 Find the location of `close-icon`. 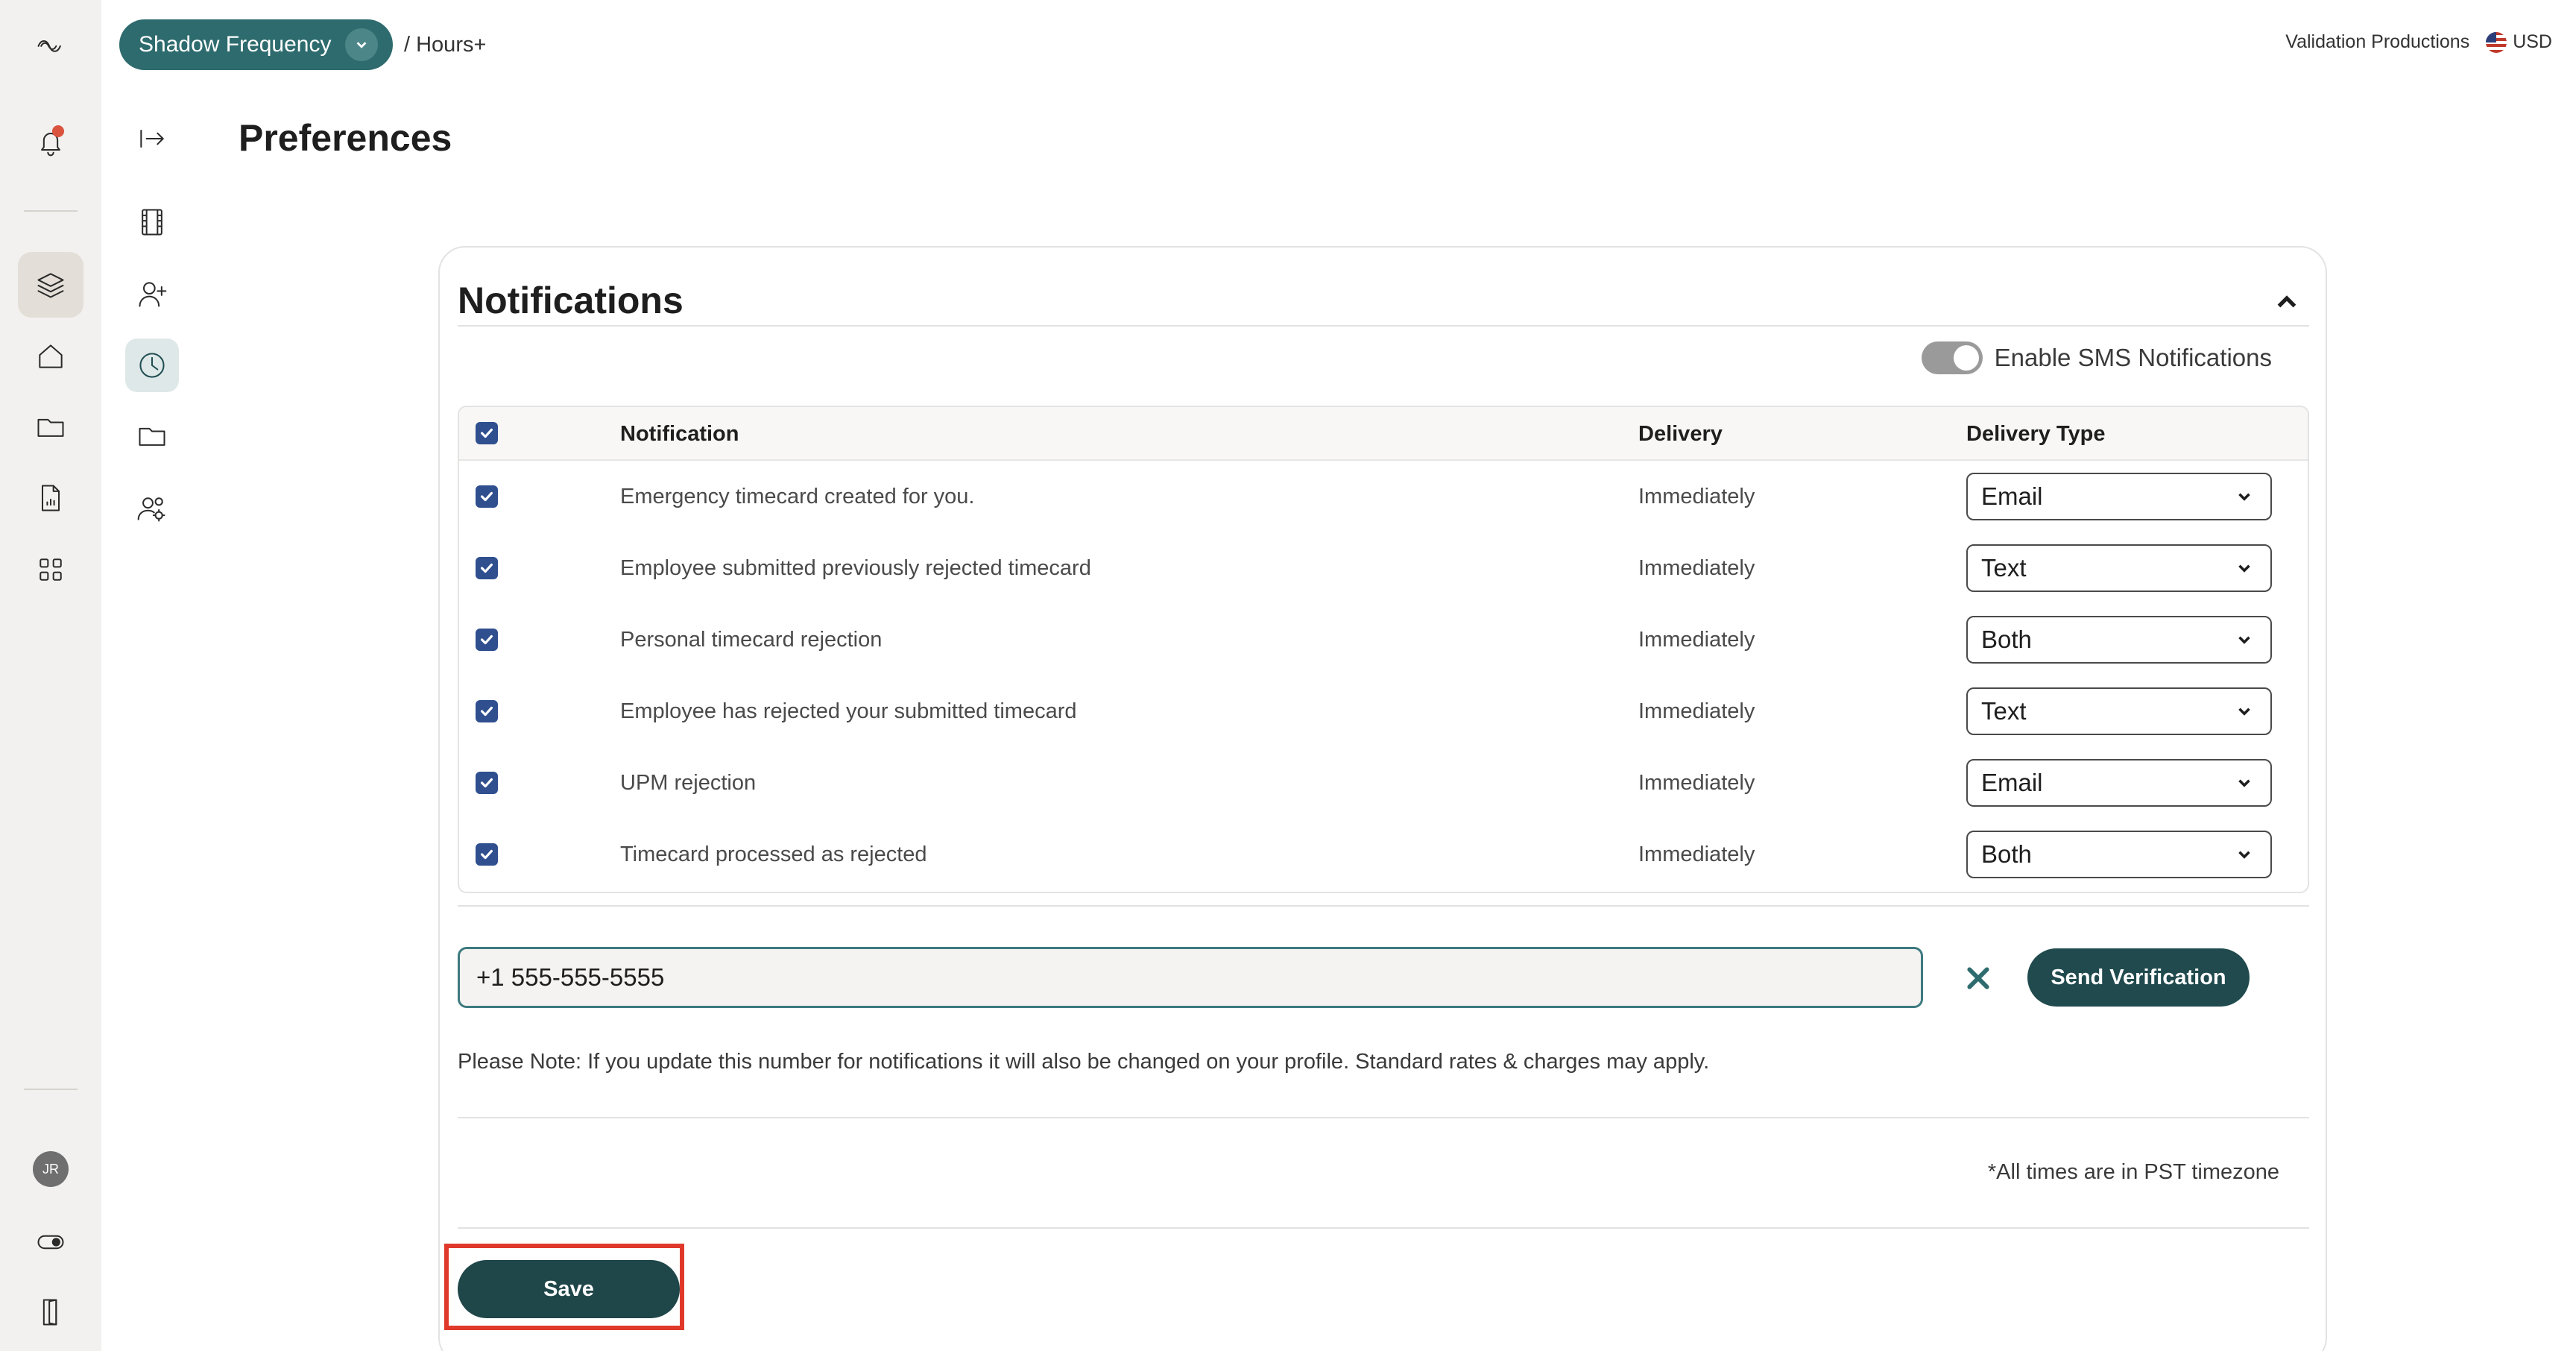

close-icon is located at coordinates (1978, 978).